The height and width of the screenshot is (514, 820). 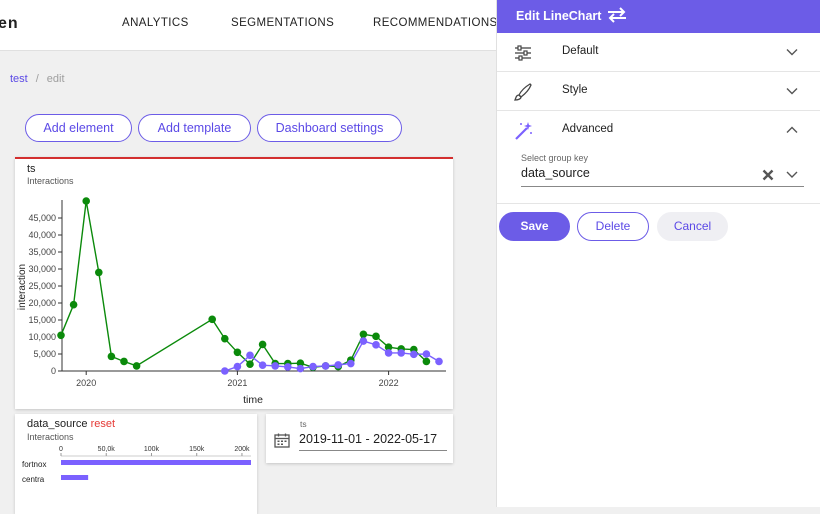 What do you see at coordinates (42, 235) in the screenshot?
I see `y-tick-label: 40,000` at bounding box center [42, 235].